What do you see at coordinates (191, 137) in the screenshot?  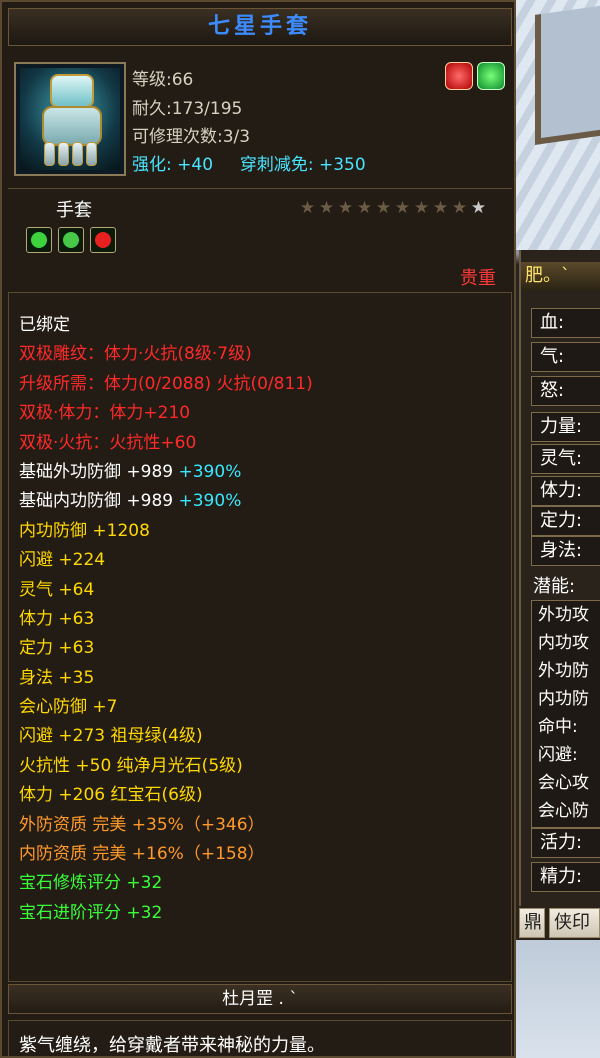 I see `item-repair-count: 可修理次数:3/3` at bounding box center [191, 137].